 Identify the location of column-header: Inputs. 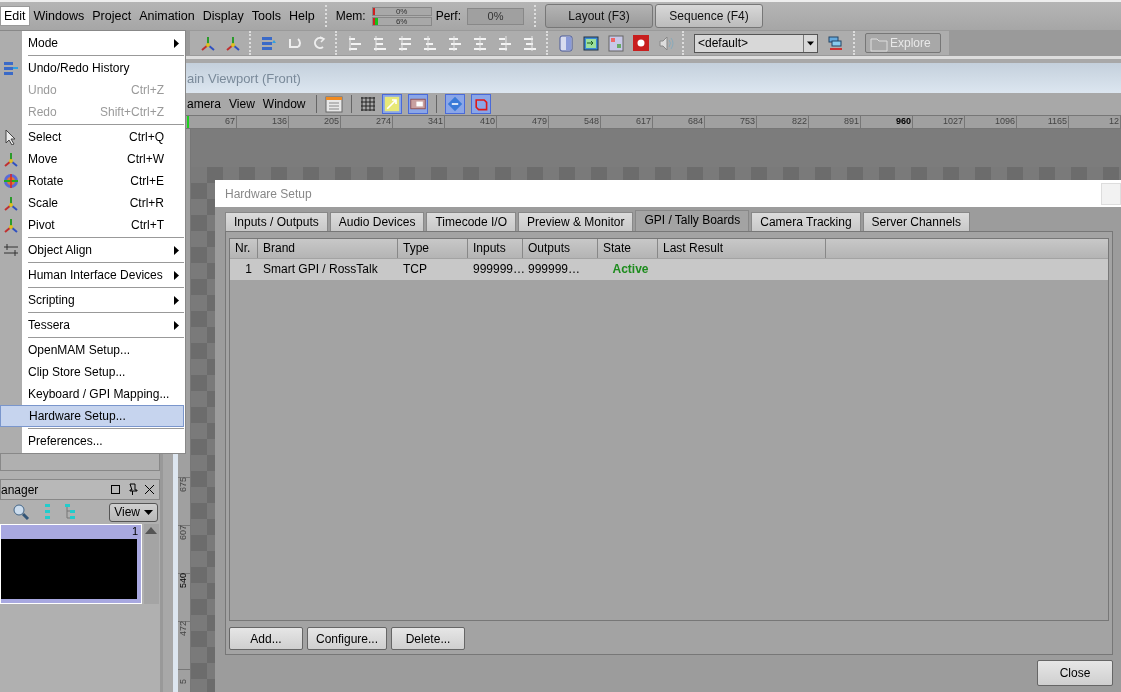
(495, 248).